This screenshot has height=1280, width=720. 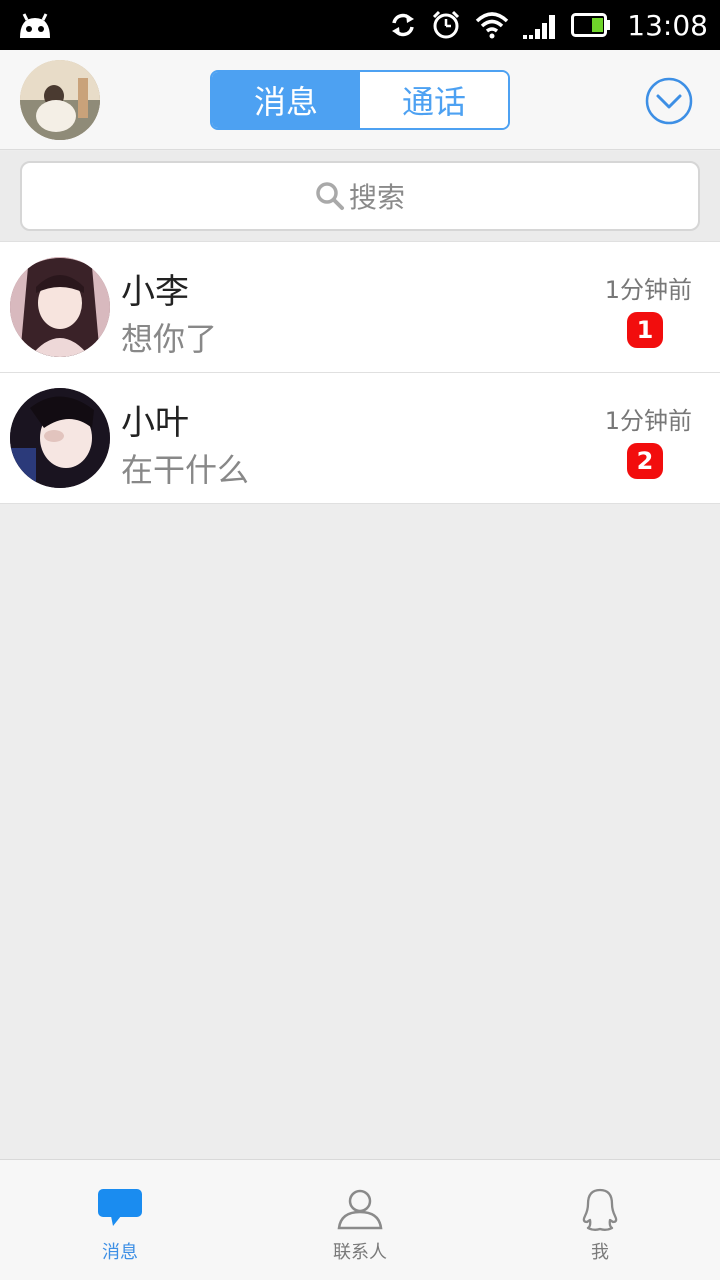 I want to click on status-time: 13:08, so click(x=667, y=25).